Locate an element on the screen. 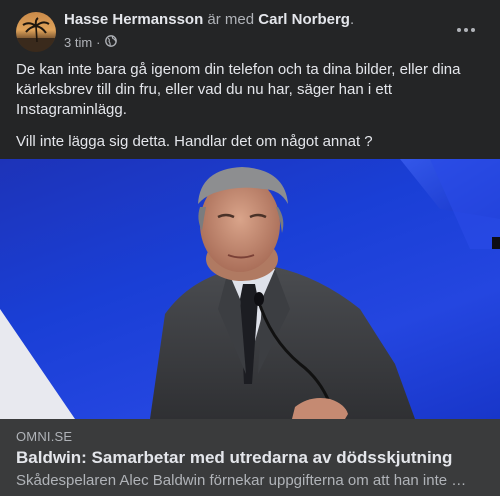 The width and height of the screenshot is (500, 496). with-text: är med is located at coordinates (231, 19).